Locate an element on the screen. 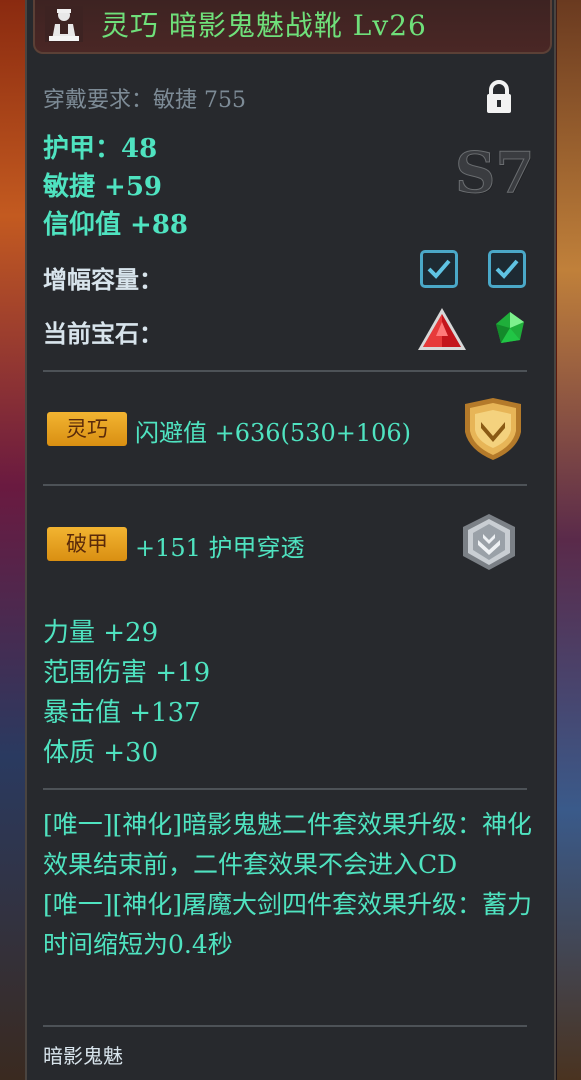  rank-badge: S7 is located at coordinates (494, 173).